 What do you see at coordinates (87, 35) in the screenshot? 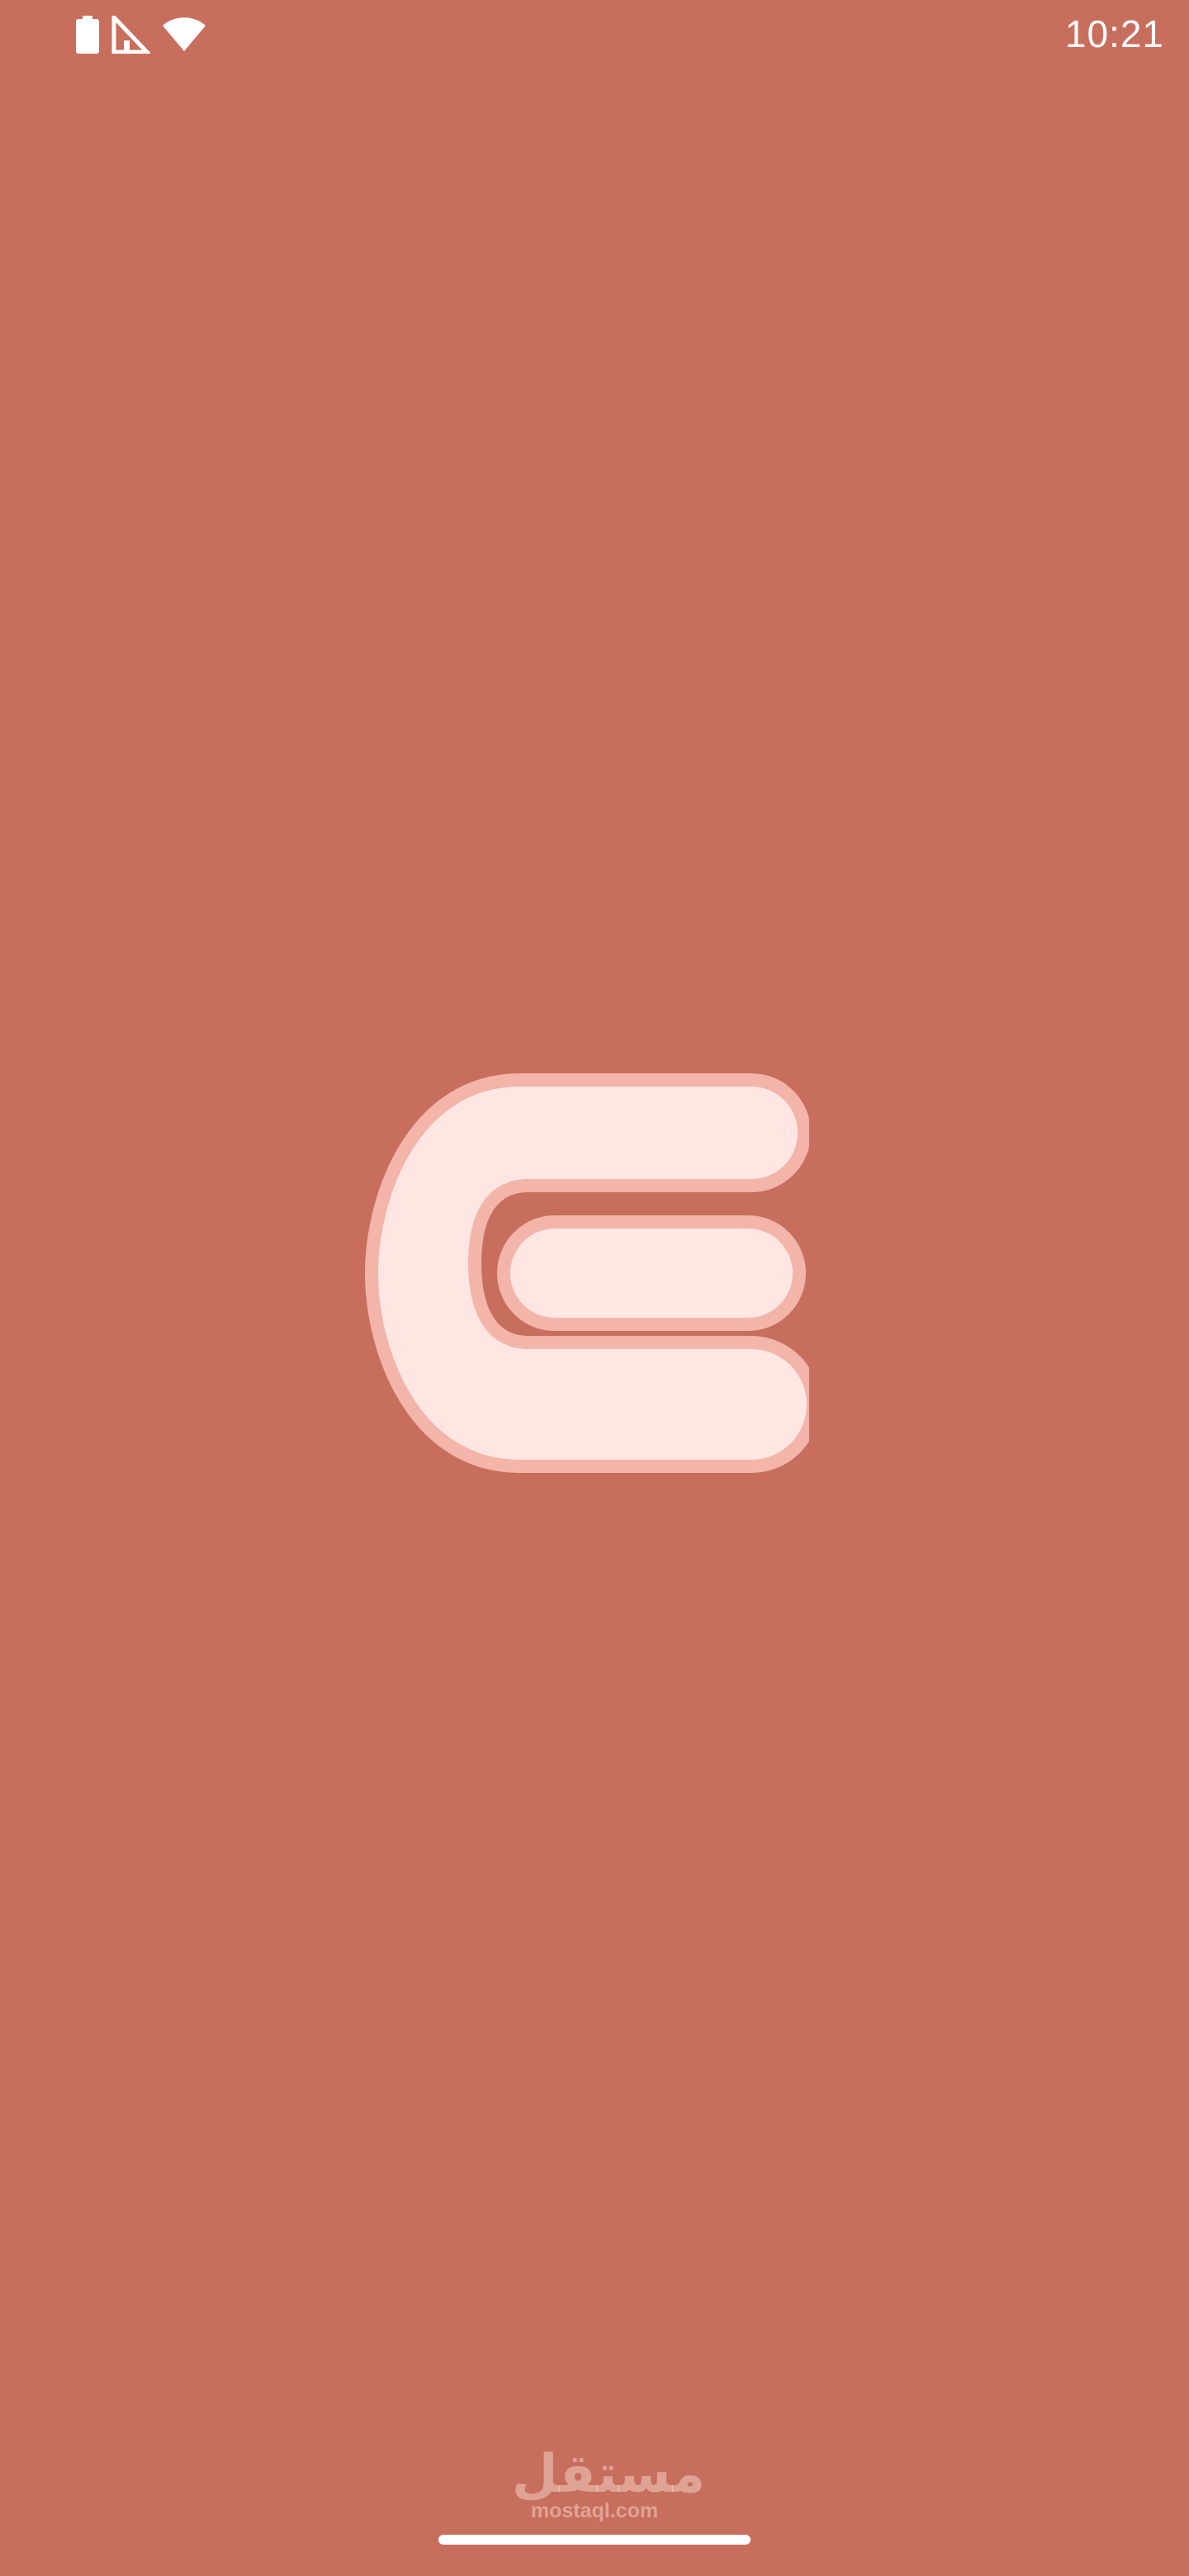
I see `battery-icon` at bounding box center [87, 35].